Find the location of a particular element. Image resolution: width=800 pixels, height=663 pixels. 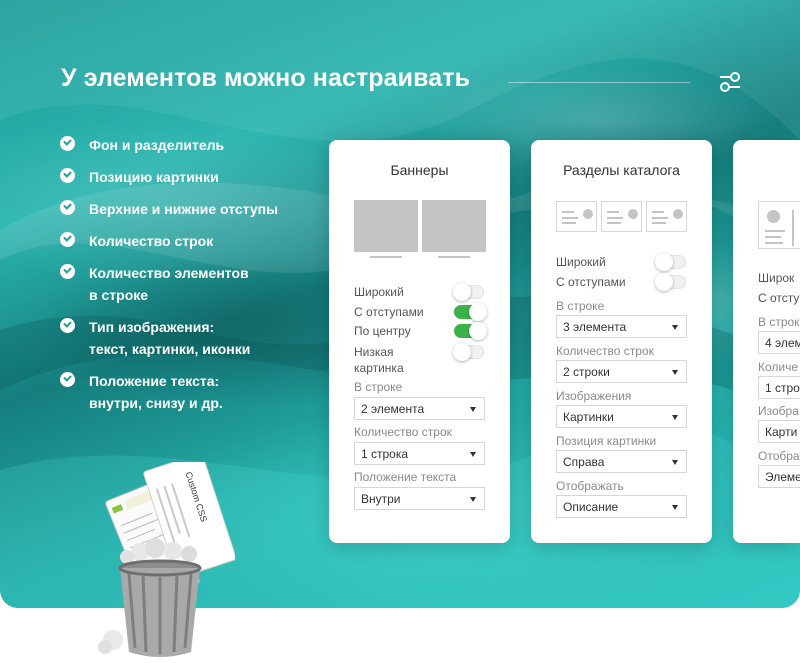

rows-count-select: 1 строк is located at coordinates (779, 387).